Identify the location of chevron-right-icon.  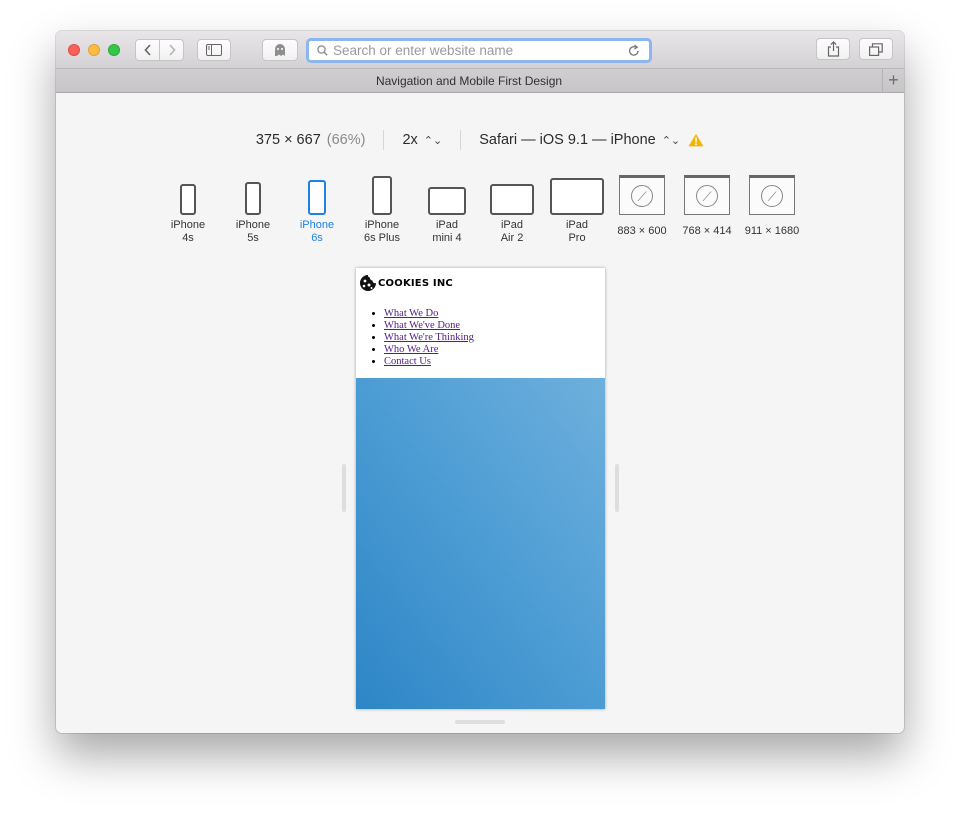
(172, 50).